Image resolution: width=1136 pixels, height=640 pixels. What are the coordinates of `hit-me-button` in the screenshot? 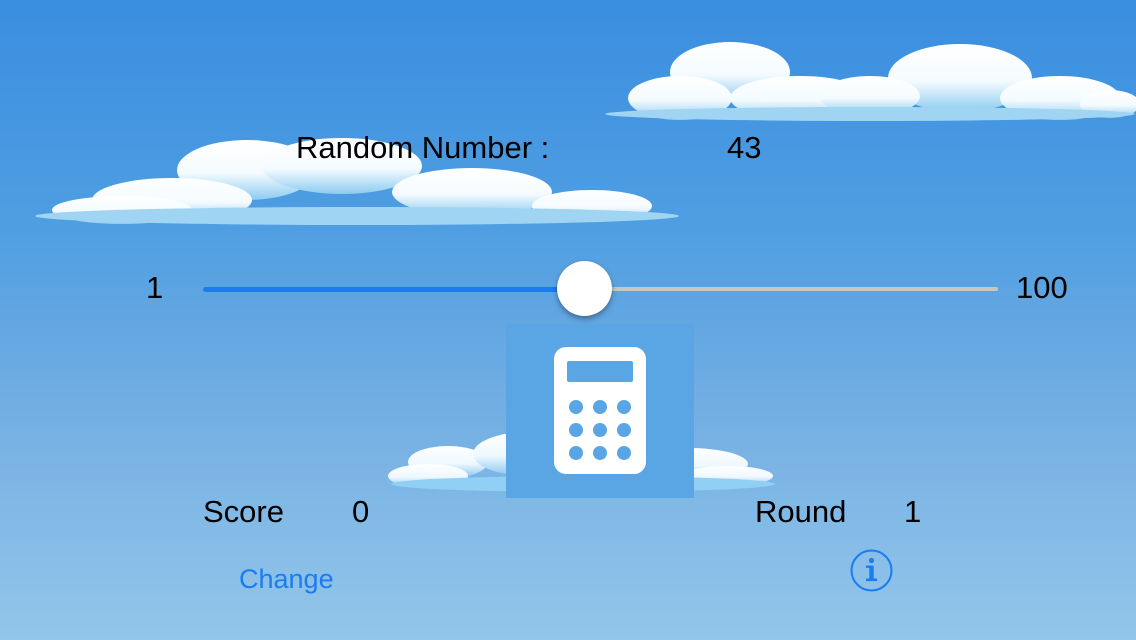 It's located at (600, 411).